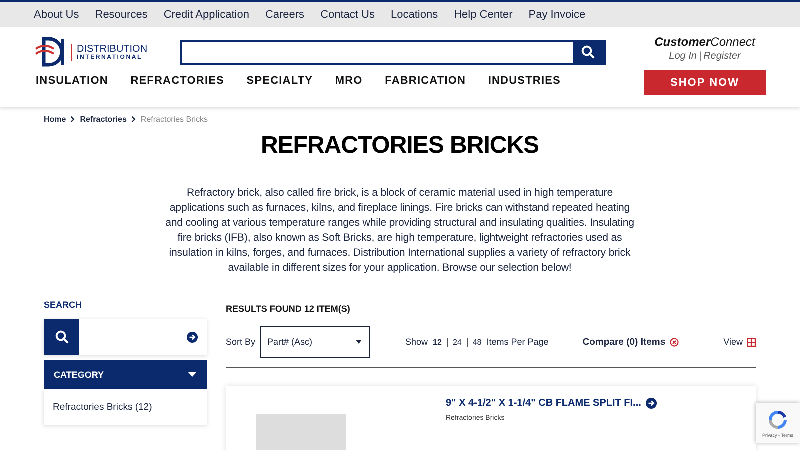 The image size is (800, 450). Describe the element at coordinates (64, 305) in the screenshot. I see `search-label: SEARCH` at that location.